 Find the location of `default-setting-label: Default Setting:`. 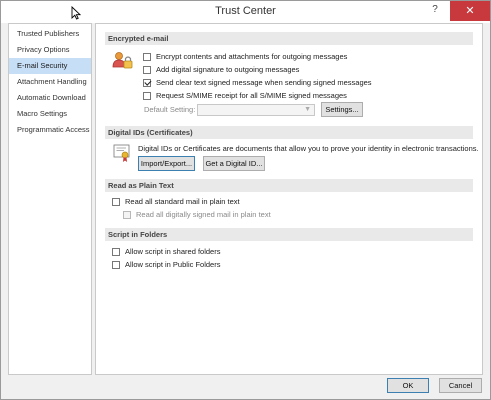

default-setting-label: Default Setting: is located at coordinates (170, 109).